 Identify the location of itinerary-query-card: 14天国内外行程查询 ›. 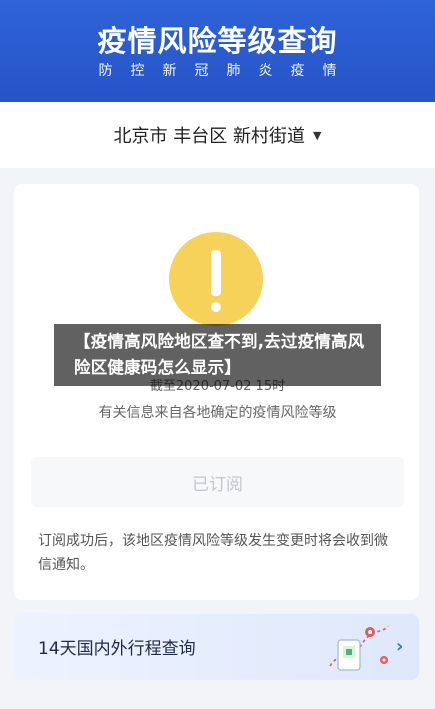
(216, 647).